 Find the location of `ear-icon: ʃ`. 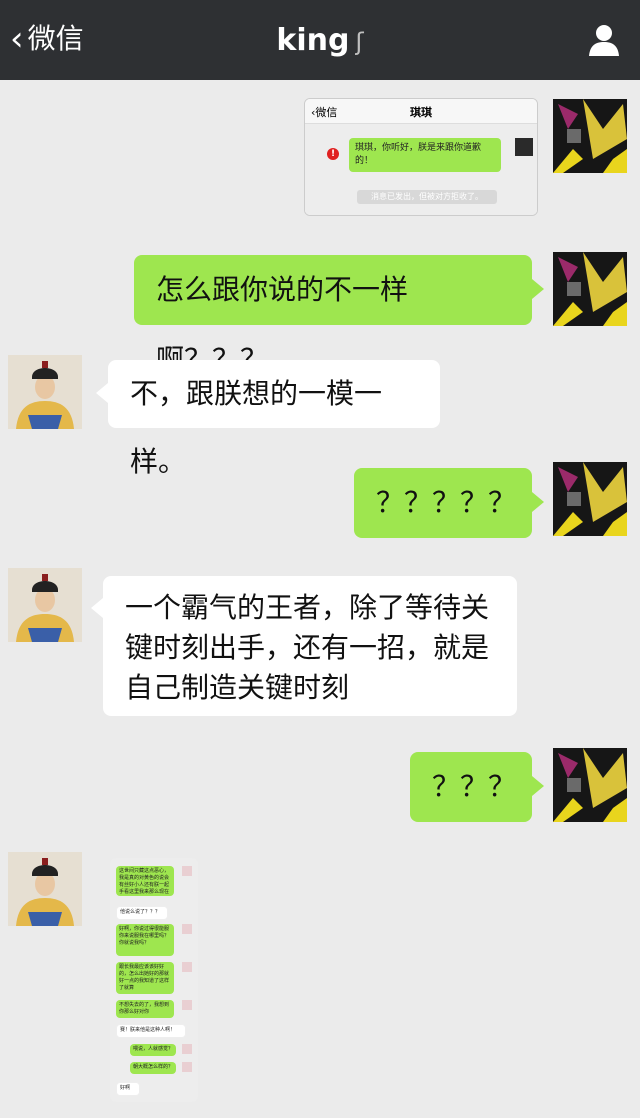

ear-icon: ʃ is located at coordinates (360, 42).